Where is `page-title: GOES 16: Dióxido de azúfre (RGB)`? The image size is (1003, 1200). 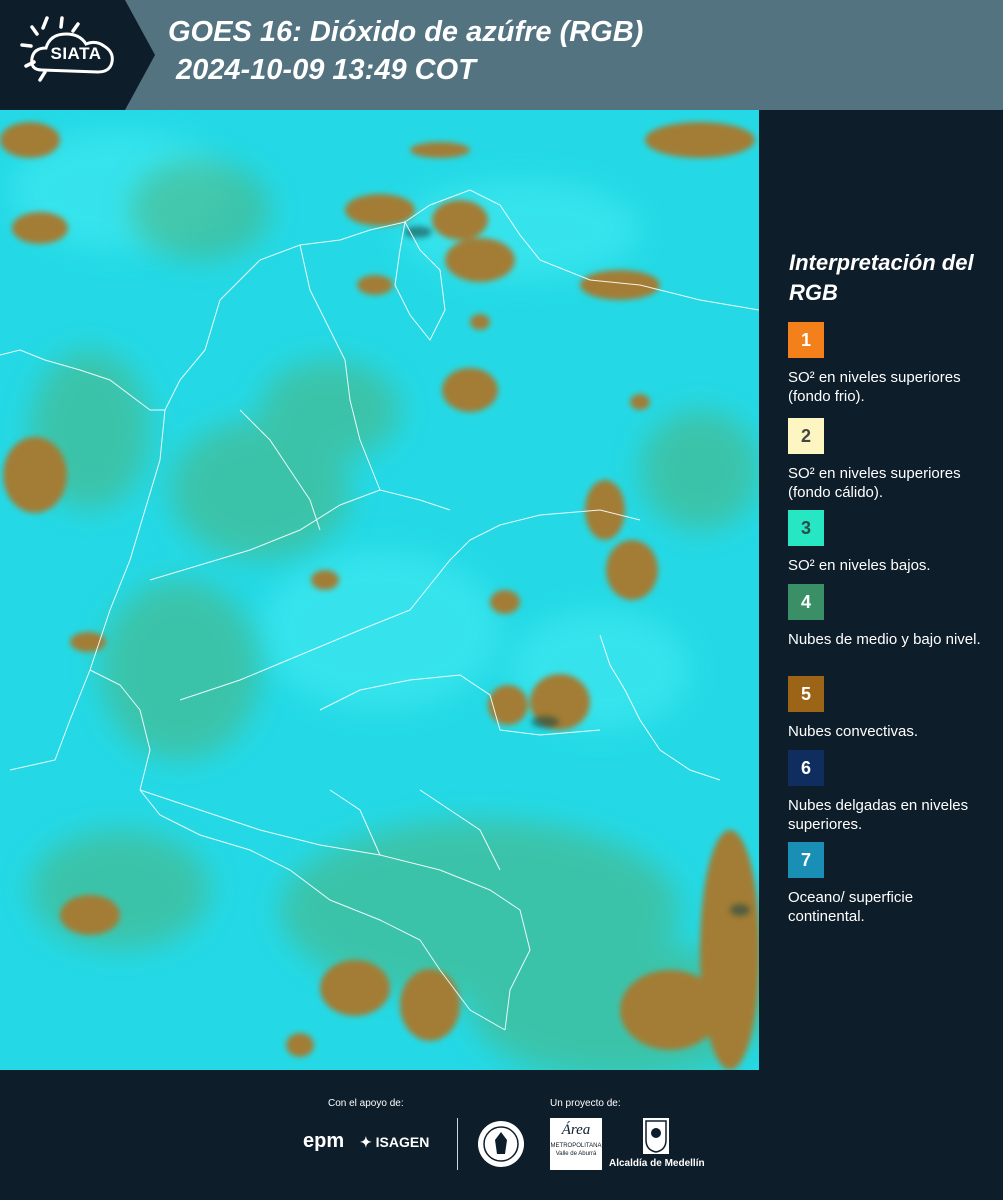
page-title: GOES 16: Dióxido de azúfre (RGB) is located at coordinates (406, 32).